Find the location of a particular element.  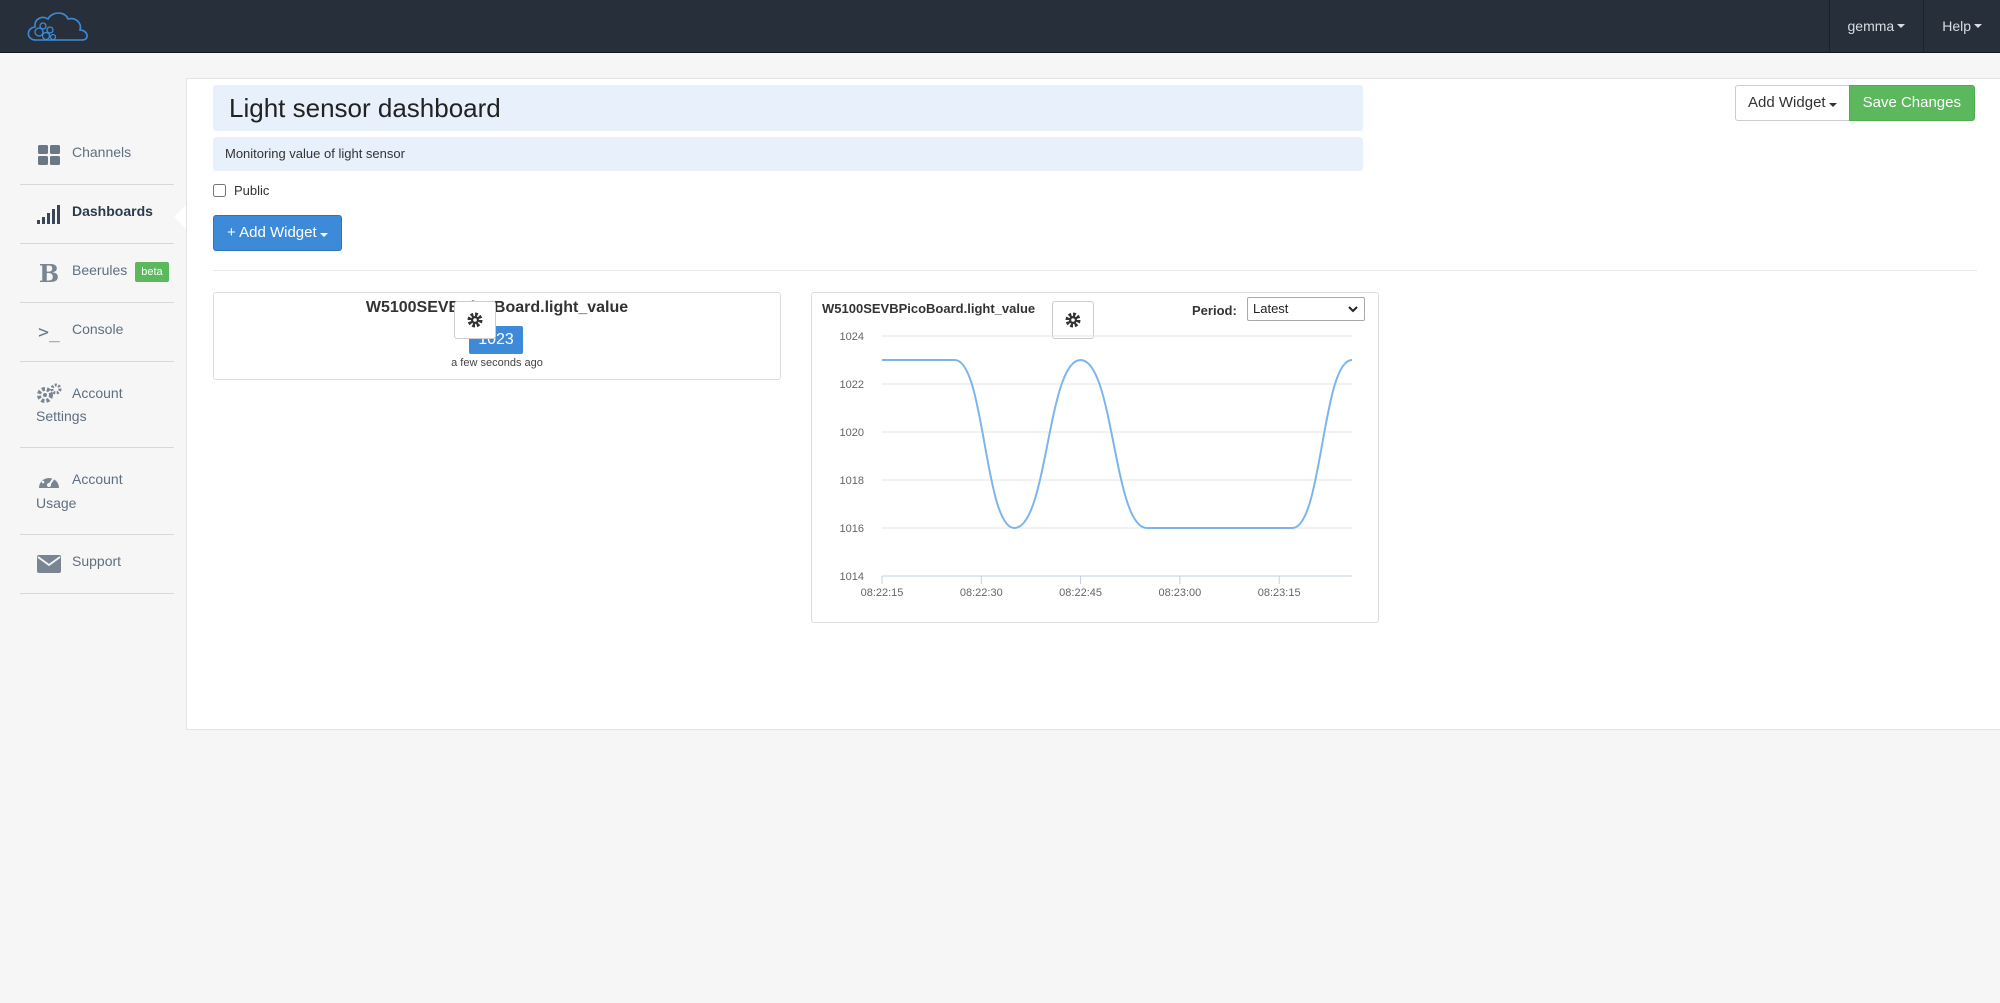

sidebar-item-label: Dashboards is located at coordinates (112, 211).